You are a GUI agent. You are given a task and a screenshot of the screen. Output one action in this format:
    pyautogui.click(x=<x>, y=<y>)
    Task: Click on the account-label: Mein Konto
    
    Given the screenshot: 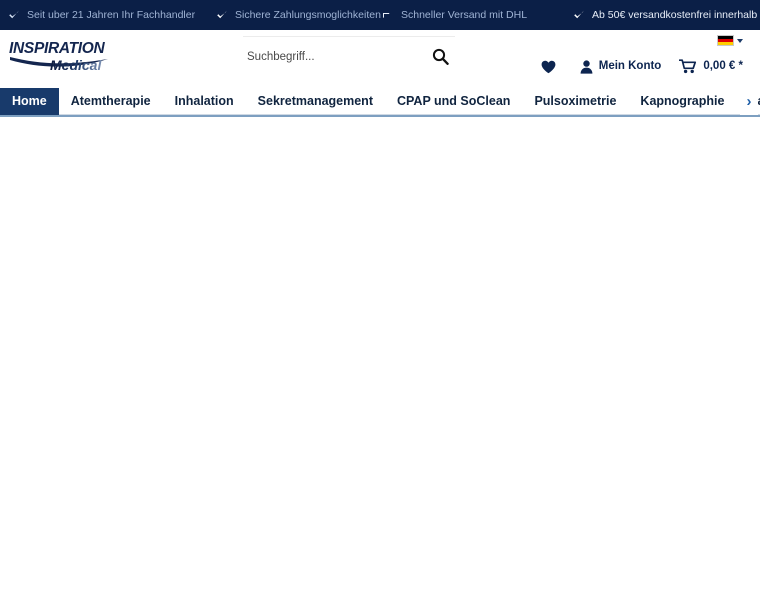 What is the action you would take?
    pyautogui.click(x=630, y=65)
    